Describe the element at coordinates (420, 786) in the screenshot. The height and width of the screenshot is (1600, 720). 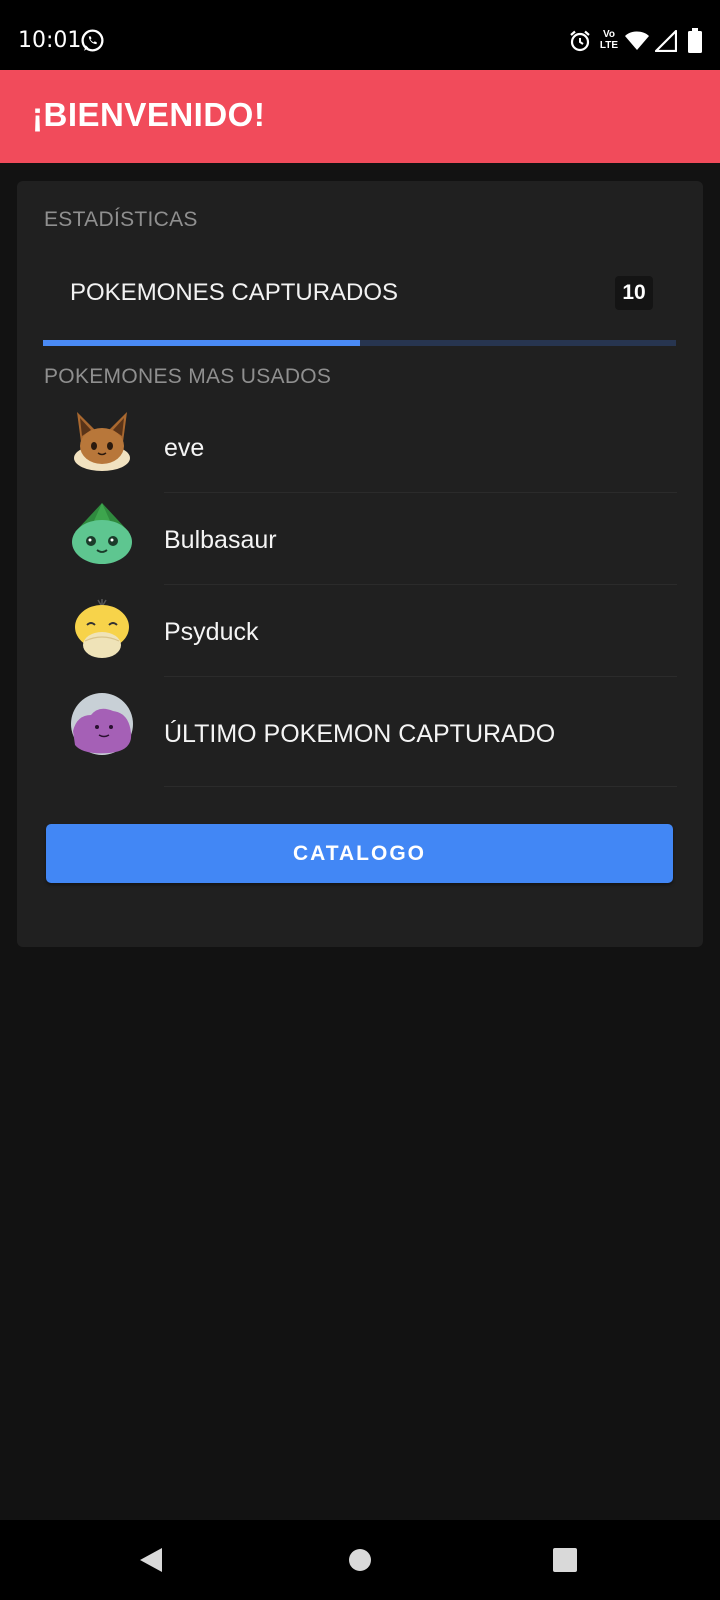
I see `divider` at that location.